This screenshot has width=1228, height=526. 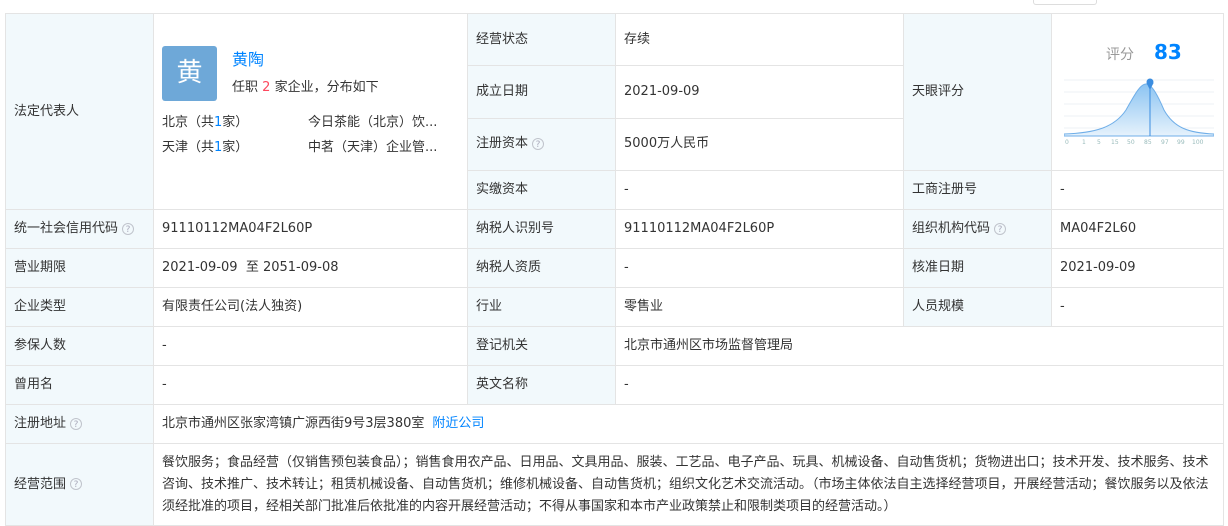 I want to click on score-distribution-chart: 0 1 5 15 50 85 97 99 100, so click(x=1139, y=112).